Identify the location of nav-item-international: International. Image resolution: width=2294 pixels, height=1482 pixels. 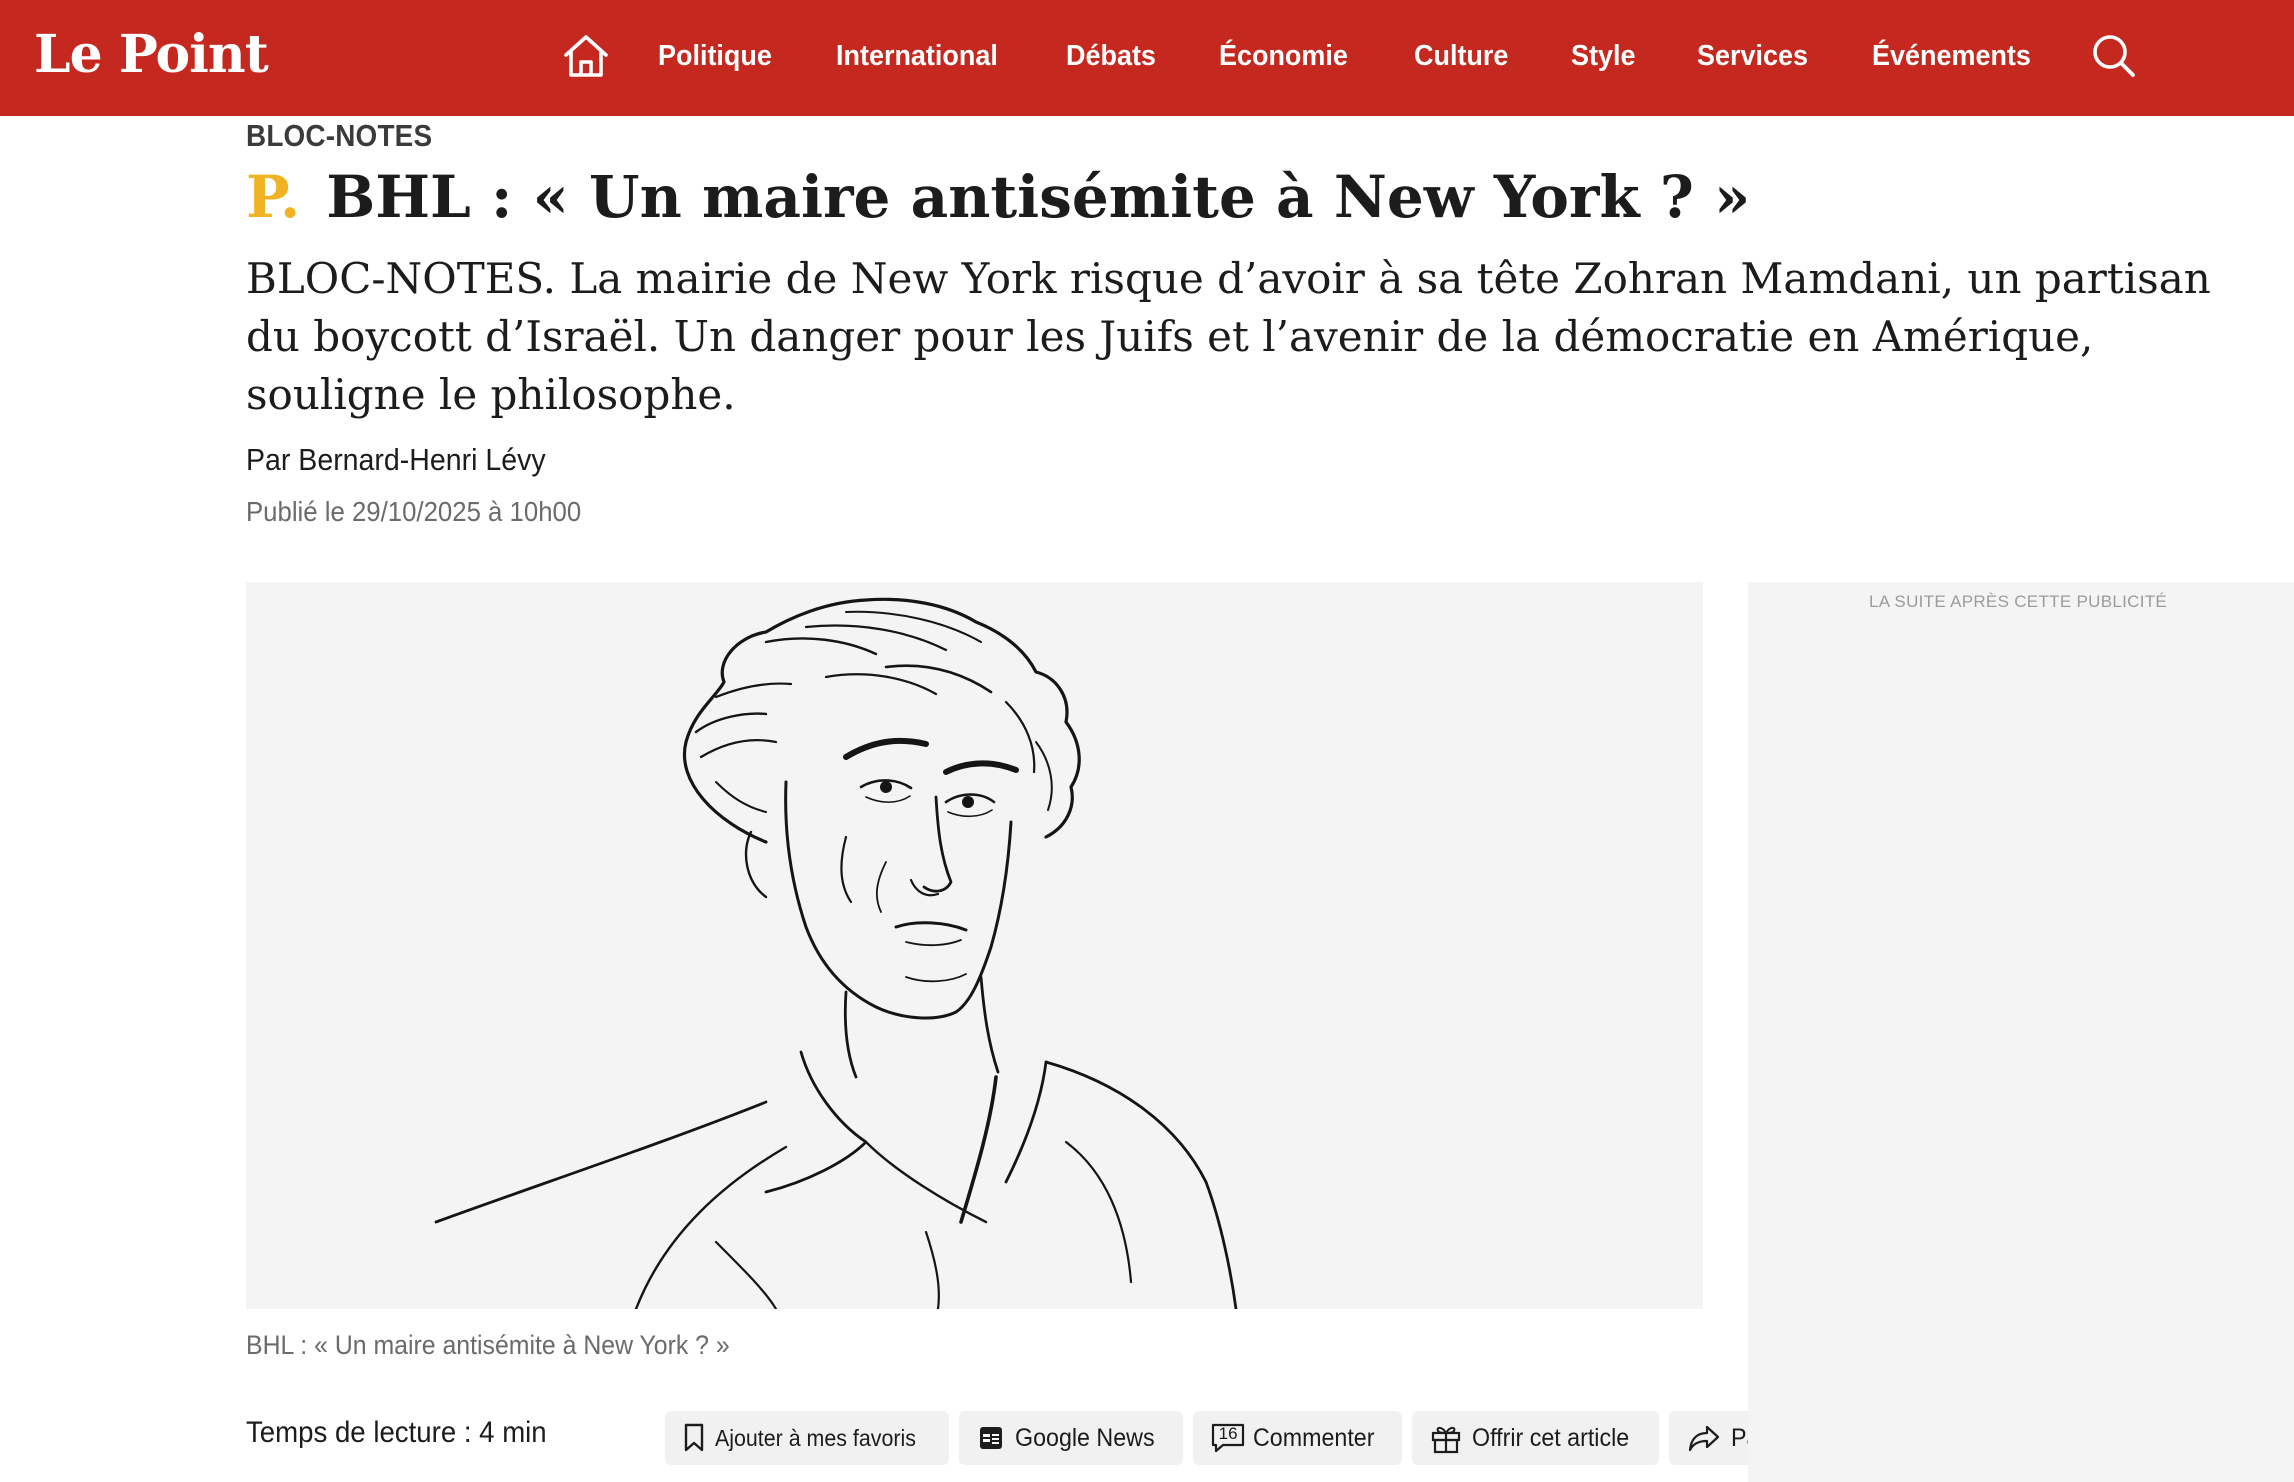
(917, 56).